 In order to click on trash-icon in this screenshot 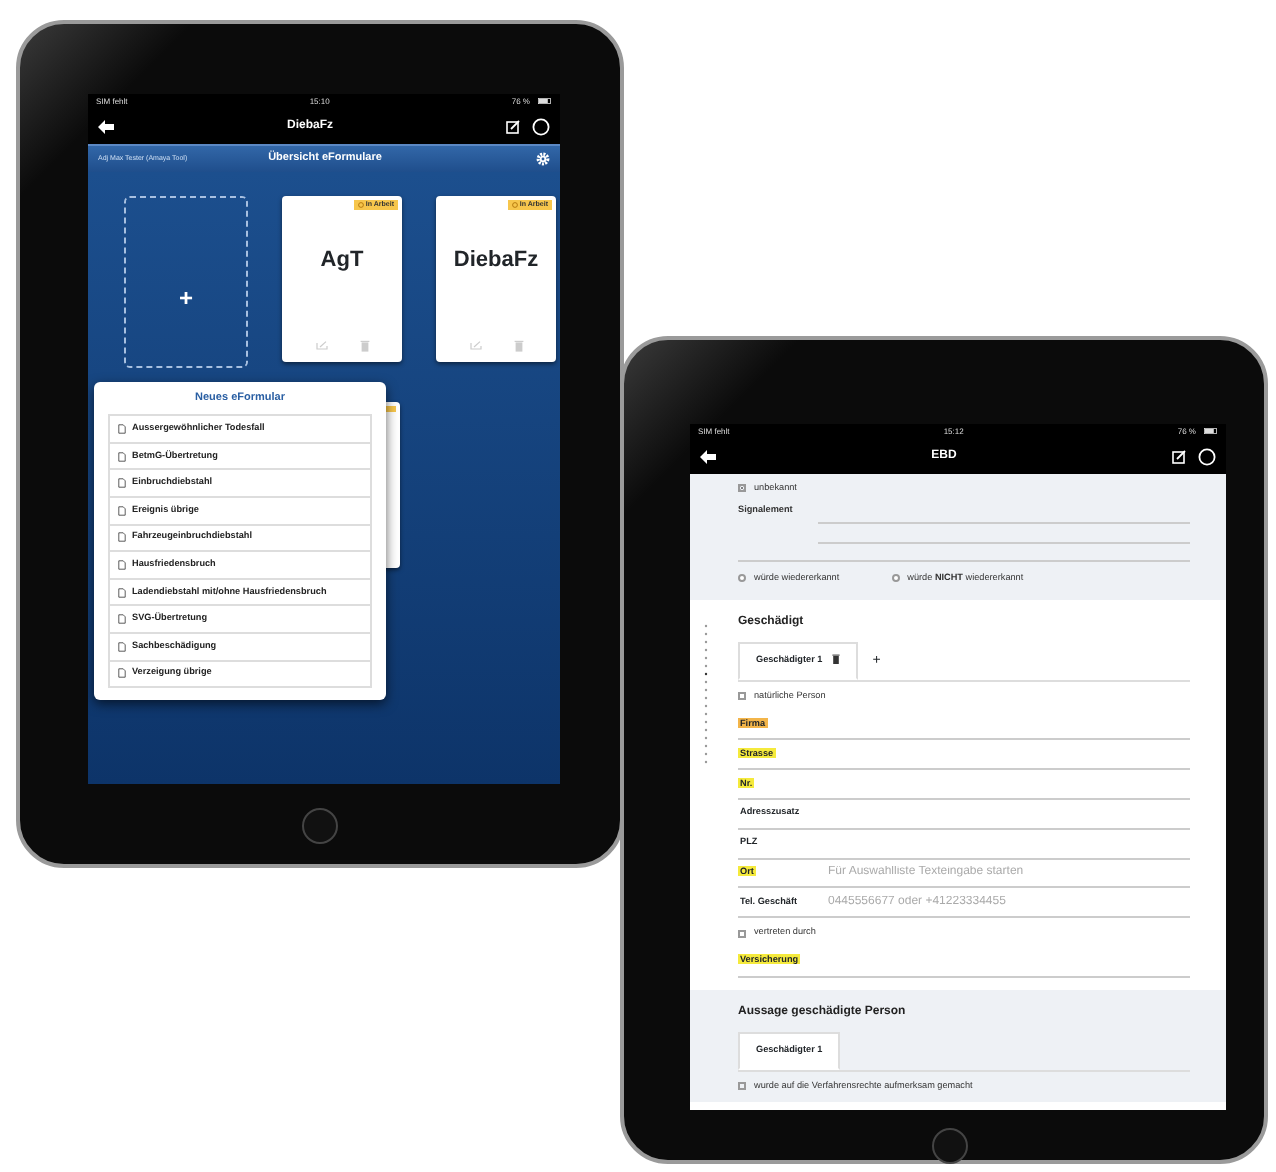, I will do `click(836, 659)`.